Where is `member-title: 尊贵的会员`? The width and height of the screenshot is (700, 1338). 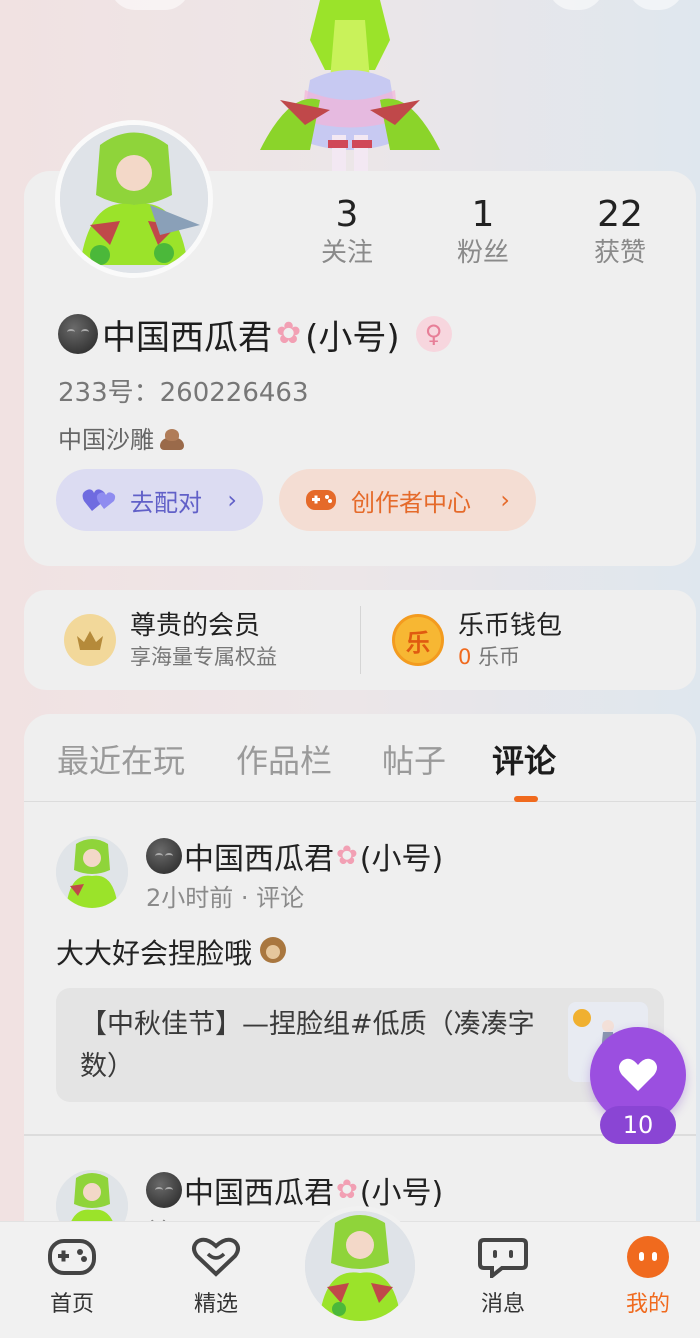
member-title: 尊贵的会员 is located at coordinates (195, 626).